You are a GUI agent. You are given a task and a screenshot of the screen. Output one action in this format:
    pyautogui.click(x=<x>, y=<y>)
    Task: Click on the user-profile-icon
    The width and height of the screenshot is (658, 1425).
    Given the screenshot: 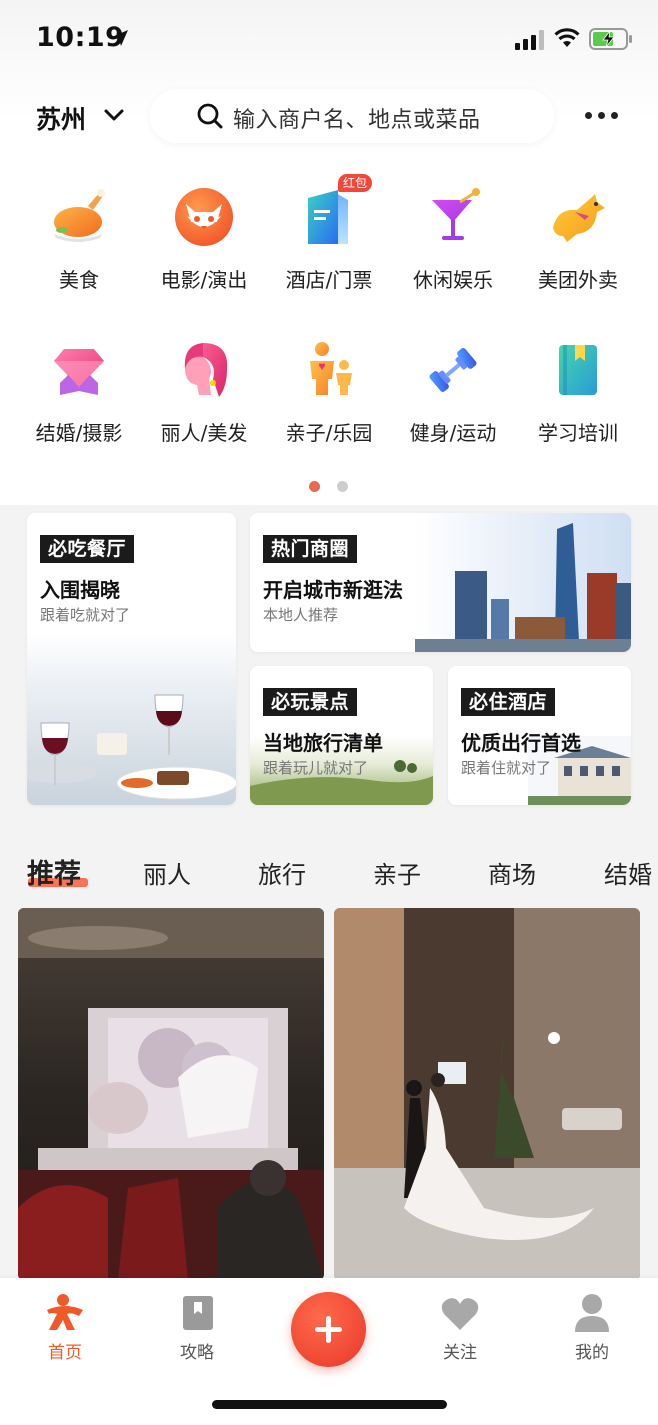 What is the action you would take?
    pyautogui.click(x=592, y=1313)
    